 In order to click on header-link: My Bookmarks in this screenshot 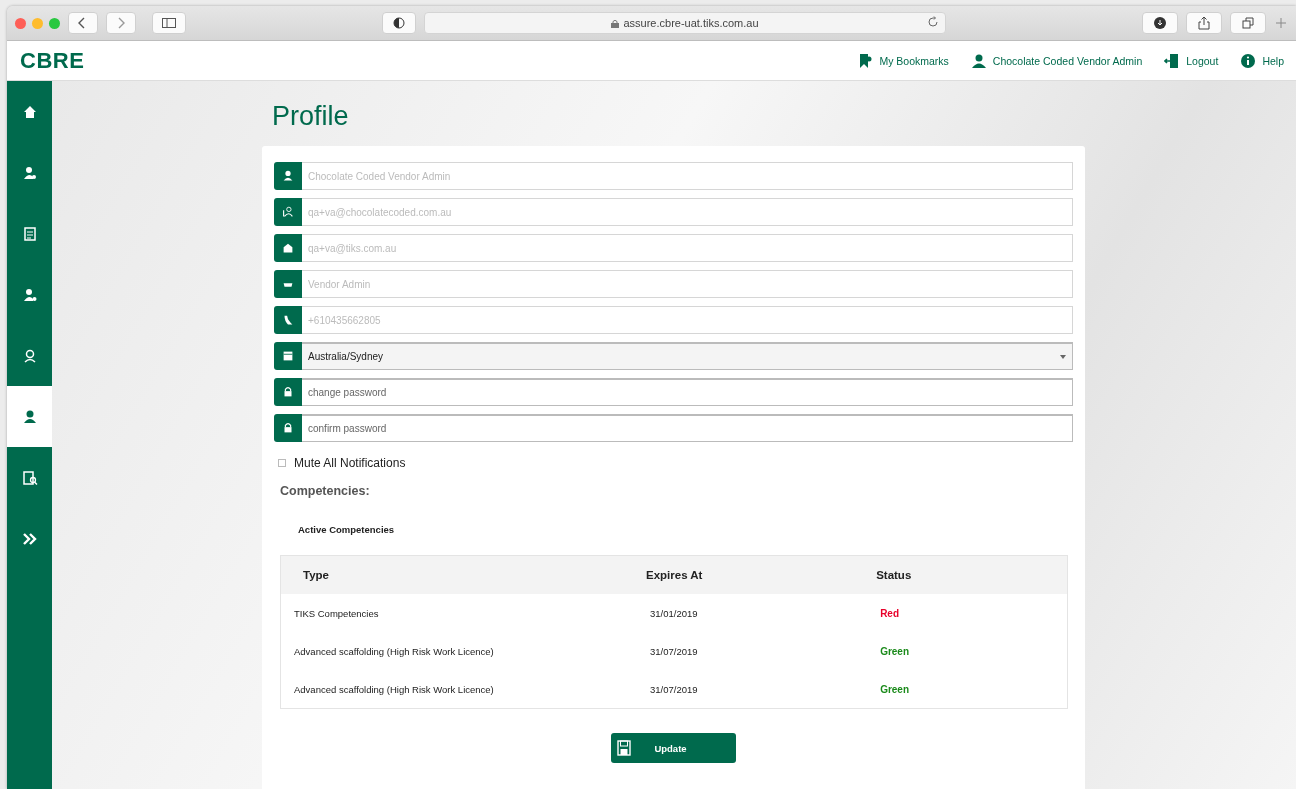, I will do `click(903, 60)`.